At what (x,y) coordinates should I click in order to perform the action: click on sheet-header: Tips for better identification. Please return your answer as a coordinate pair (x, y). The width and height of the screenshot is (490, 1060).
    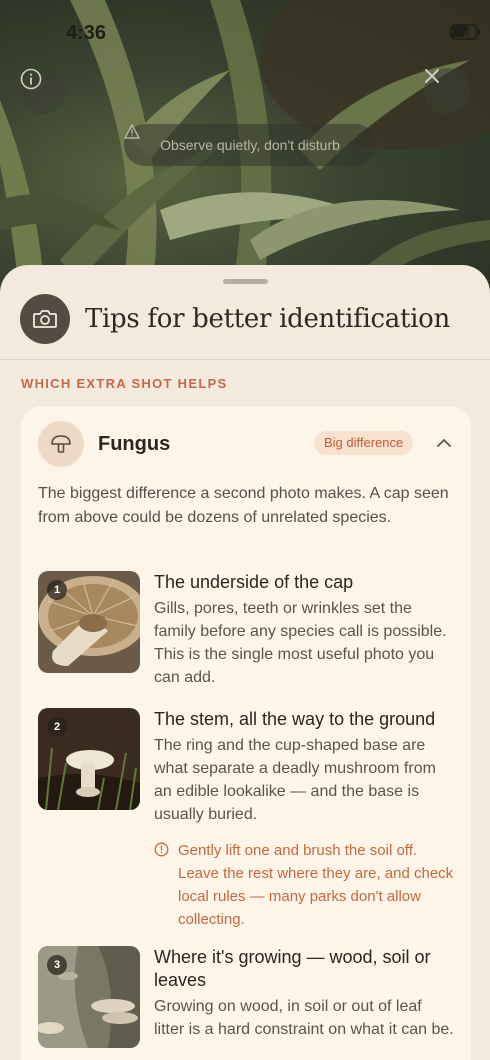
    Looking at the image, I should click on (235, 319).